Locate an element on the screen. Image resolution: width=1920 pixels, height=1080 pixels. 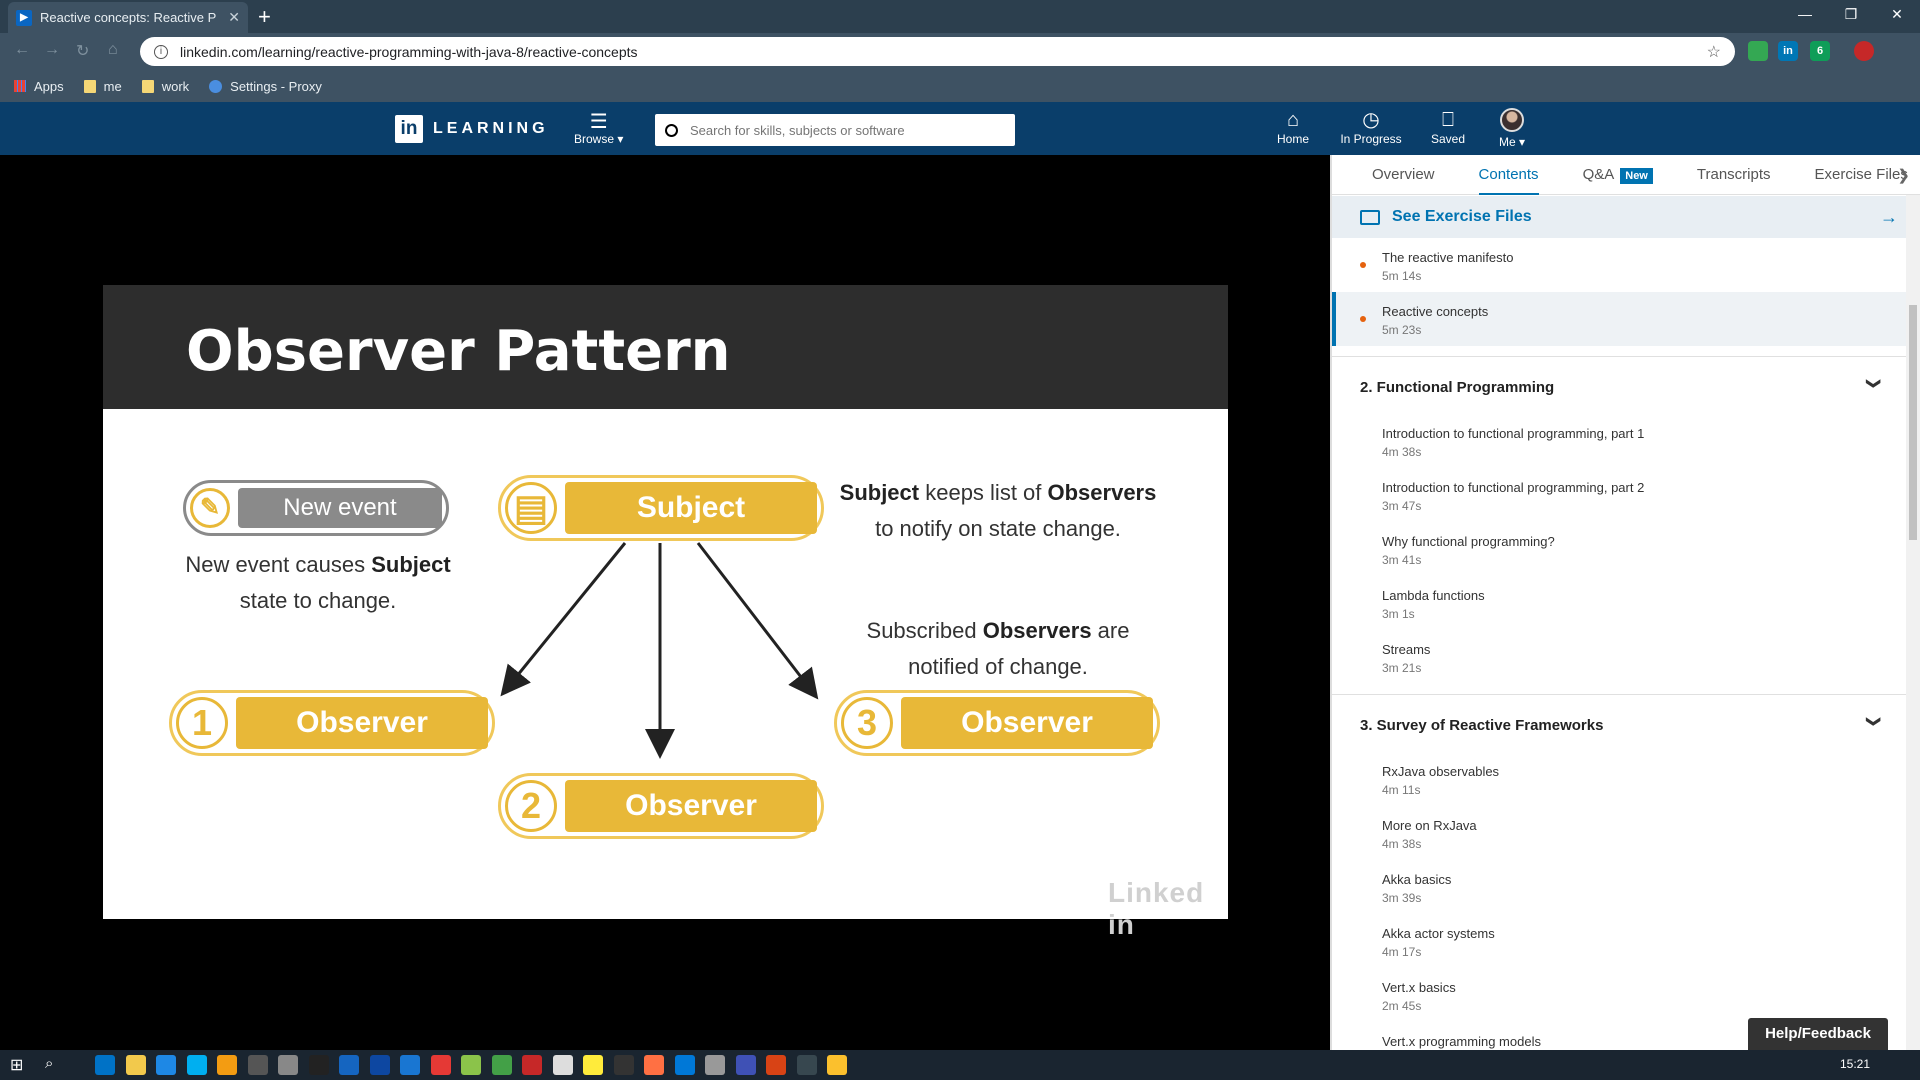
tab-overview: Overview is located at coordinates (1403, 175).